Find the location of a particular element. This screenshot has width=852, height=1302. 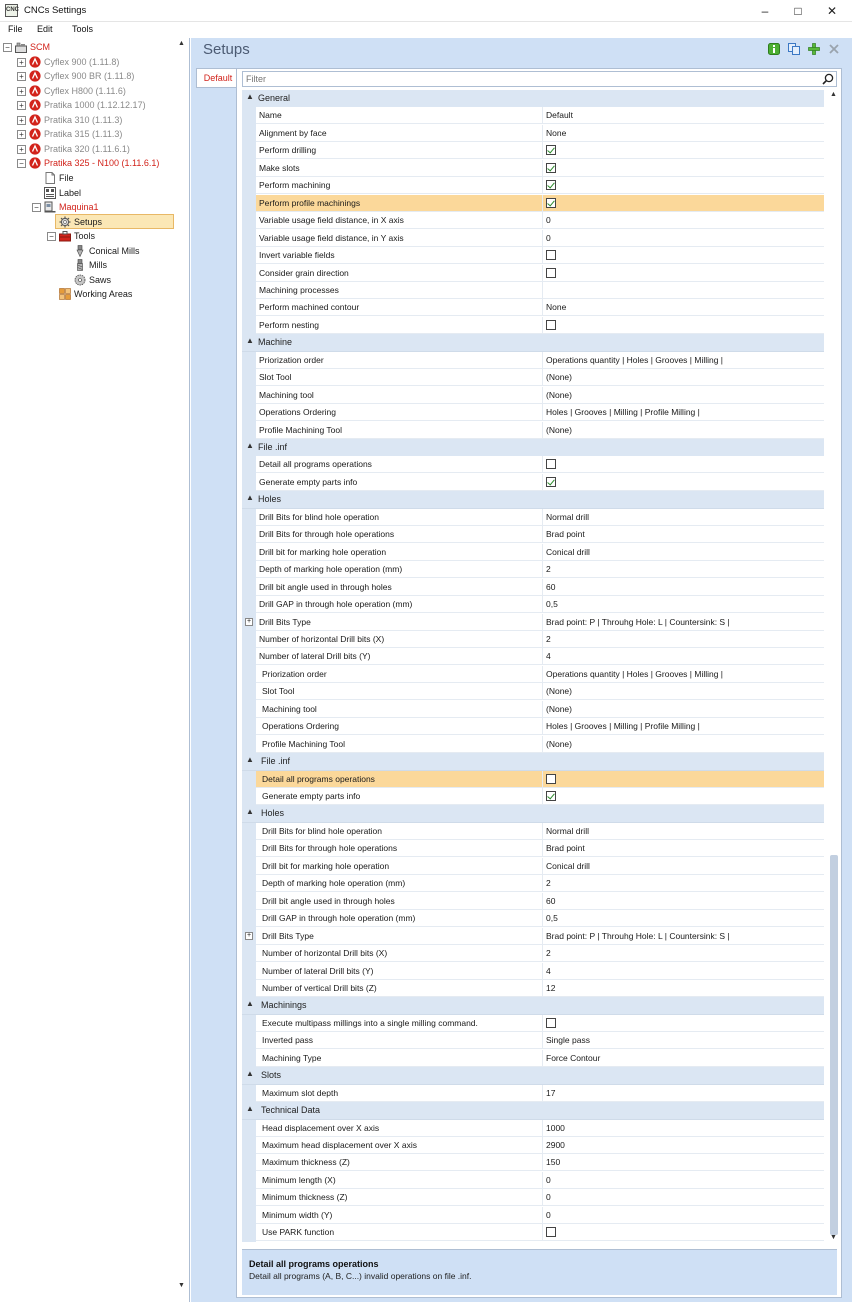

property-value: Single pass is located at coordinates (683, 1041).